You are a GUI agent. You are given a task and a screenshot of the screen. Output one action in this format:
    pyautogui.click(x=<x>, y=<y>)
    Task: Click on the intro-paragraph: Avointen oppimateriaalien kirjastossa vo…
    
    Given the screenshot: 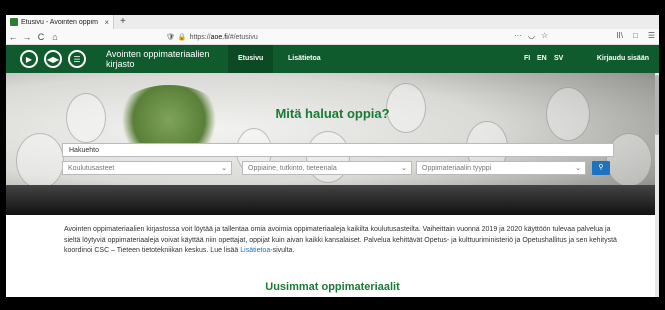 What is the action you would take?
    pyautogui.click(x=340, y=240)
    